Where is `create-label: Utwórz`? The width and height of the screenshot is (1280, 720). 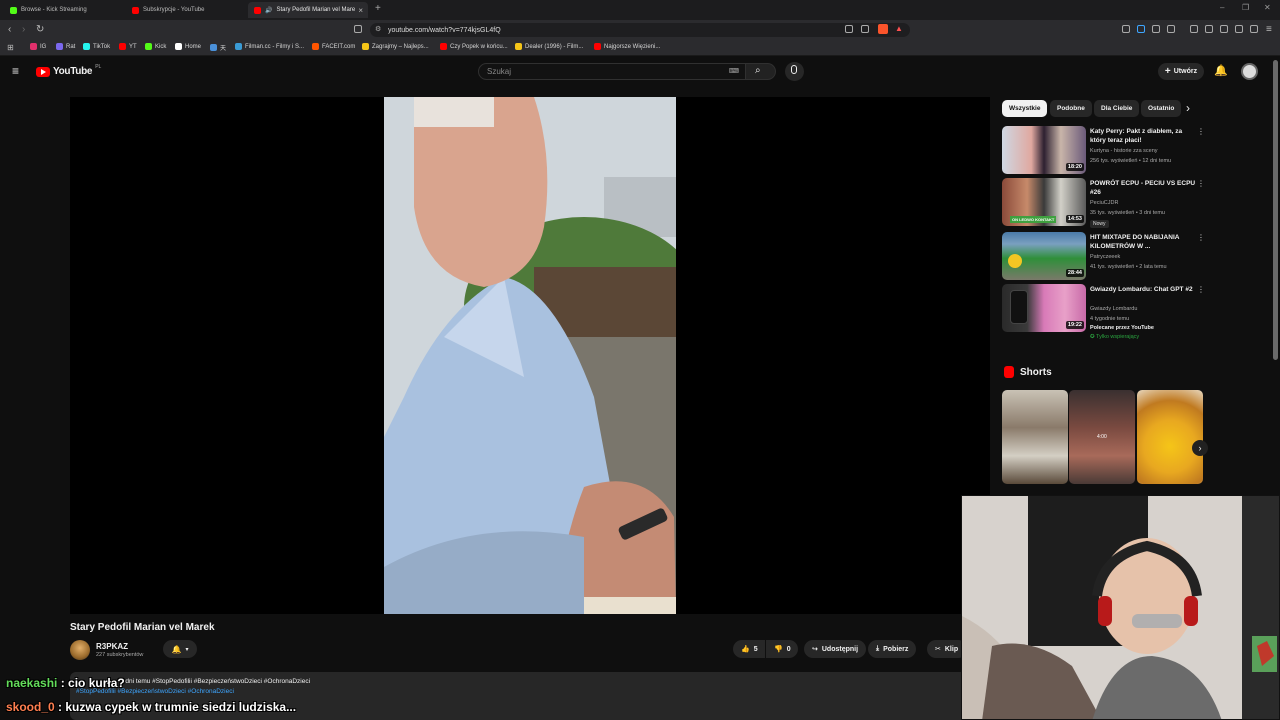
create-label: Utwórz is located at coordinates (1185, 71).